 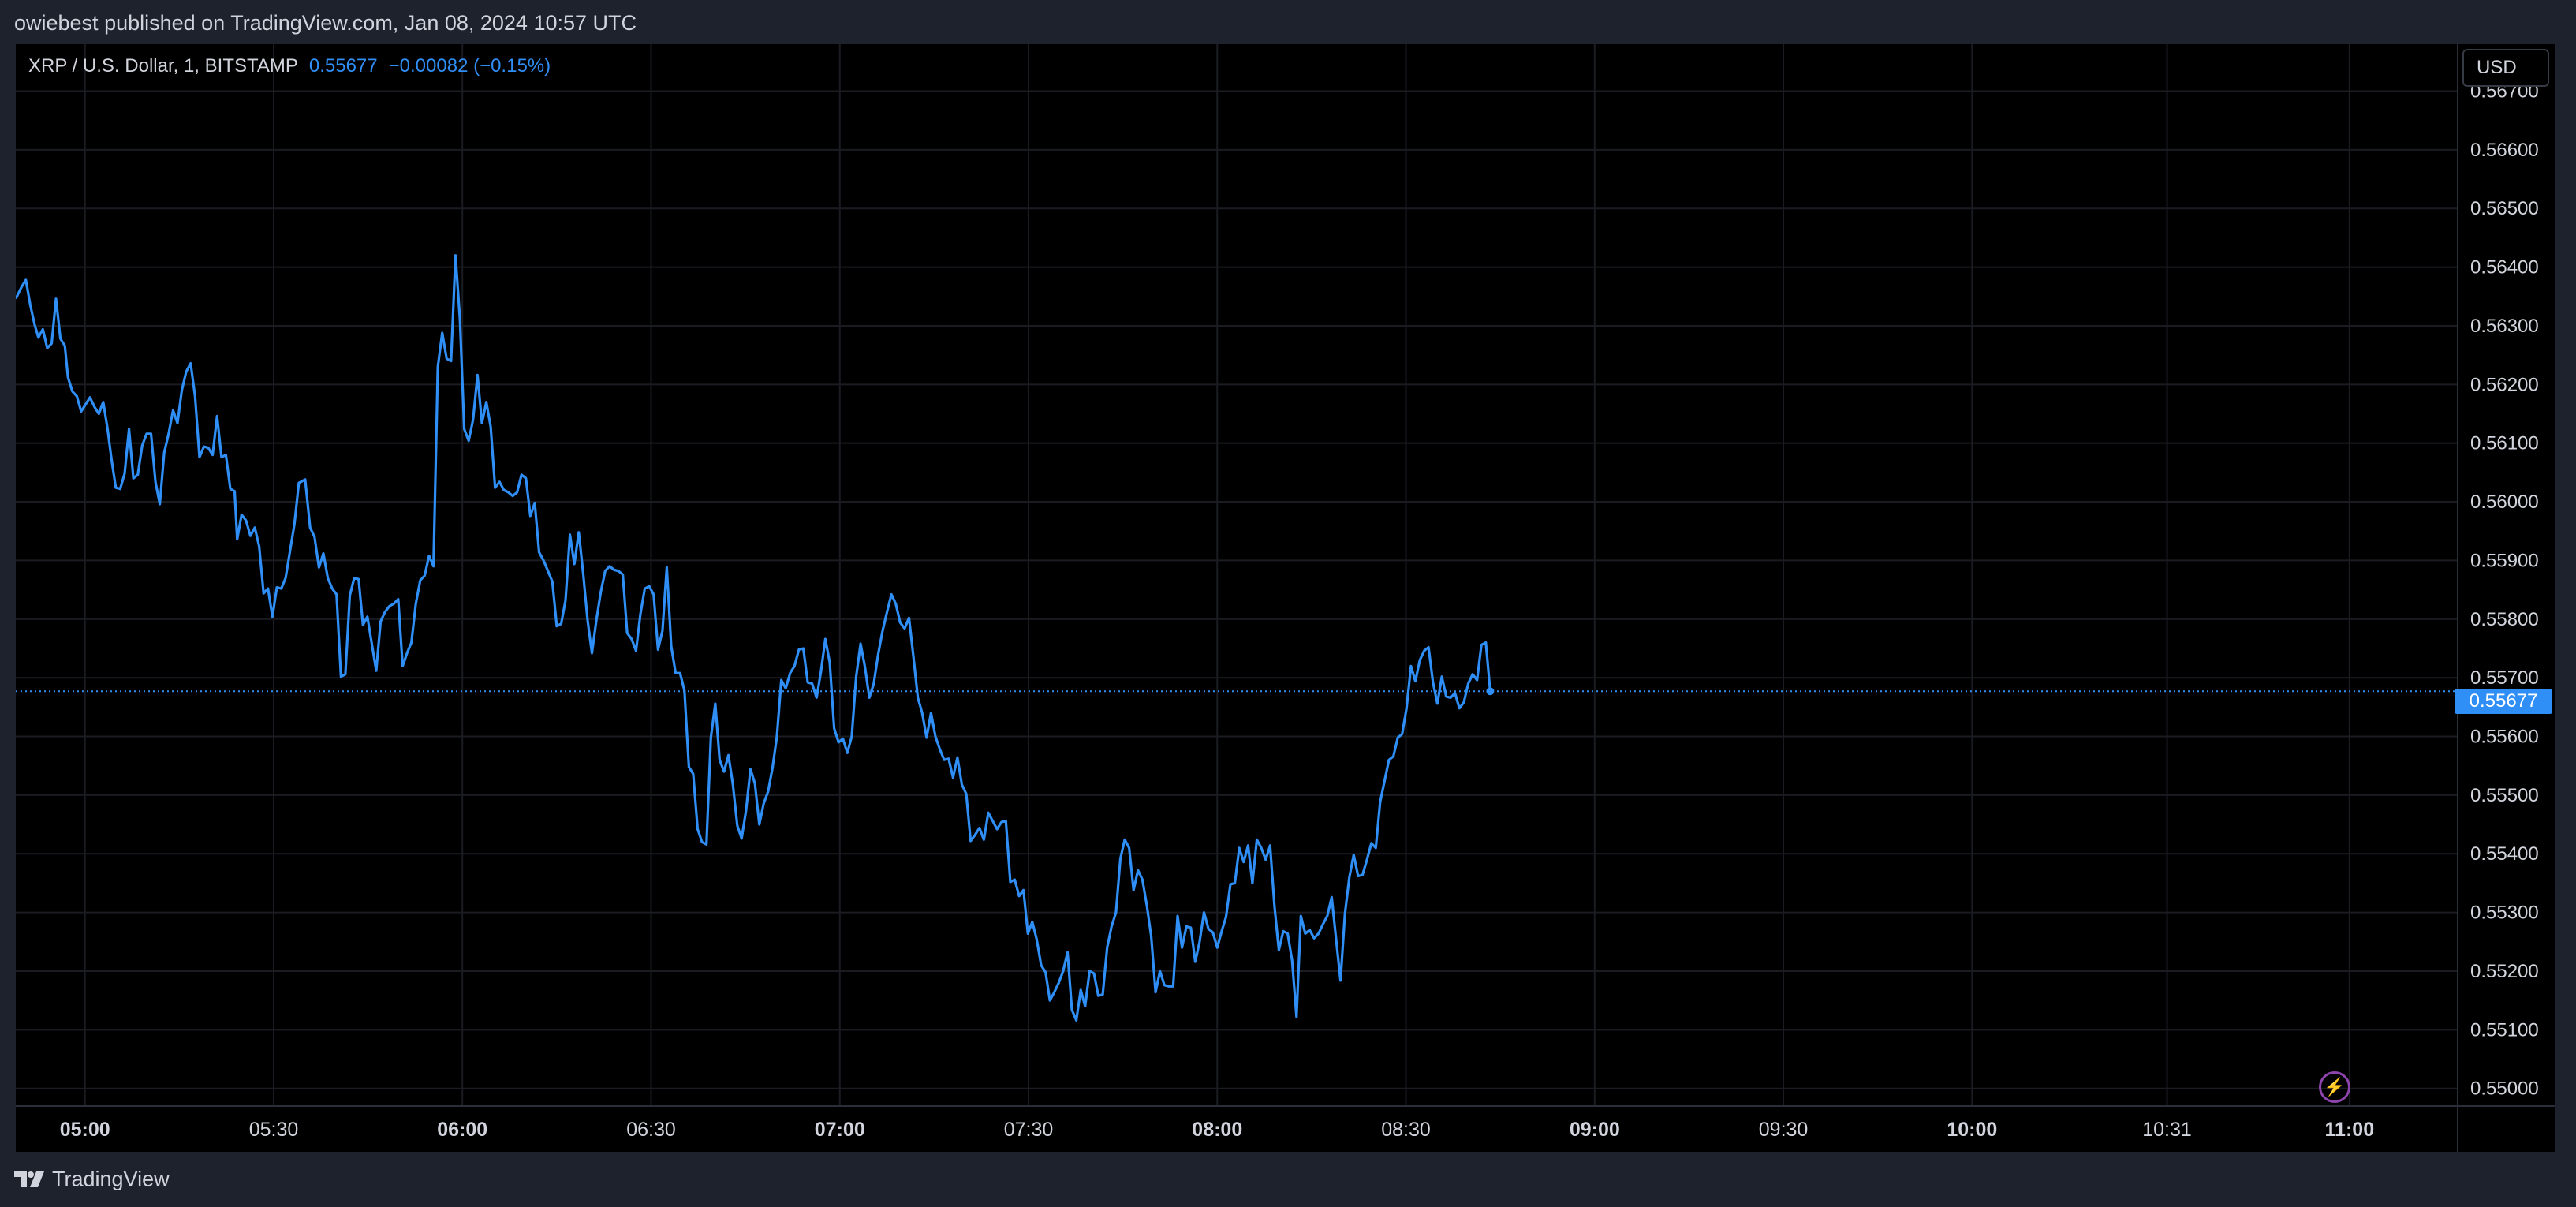 I want to click on footer-bar, so click(x=1288, y=1179).